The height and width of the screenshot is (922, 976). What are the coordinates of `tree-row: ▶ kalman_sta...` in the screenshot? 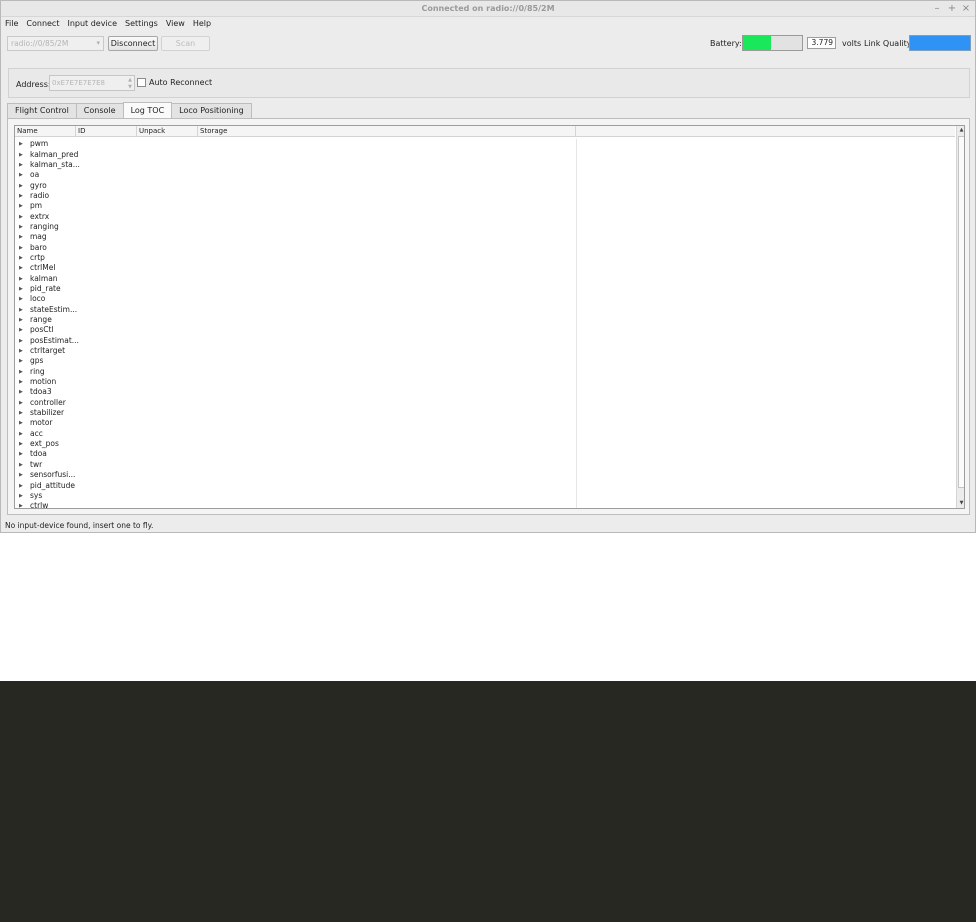 It's located at (485, 165).